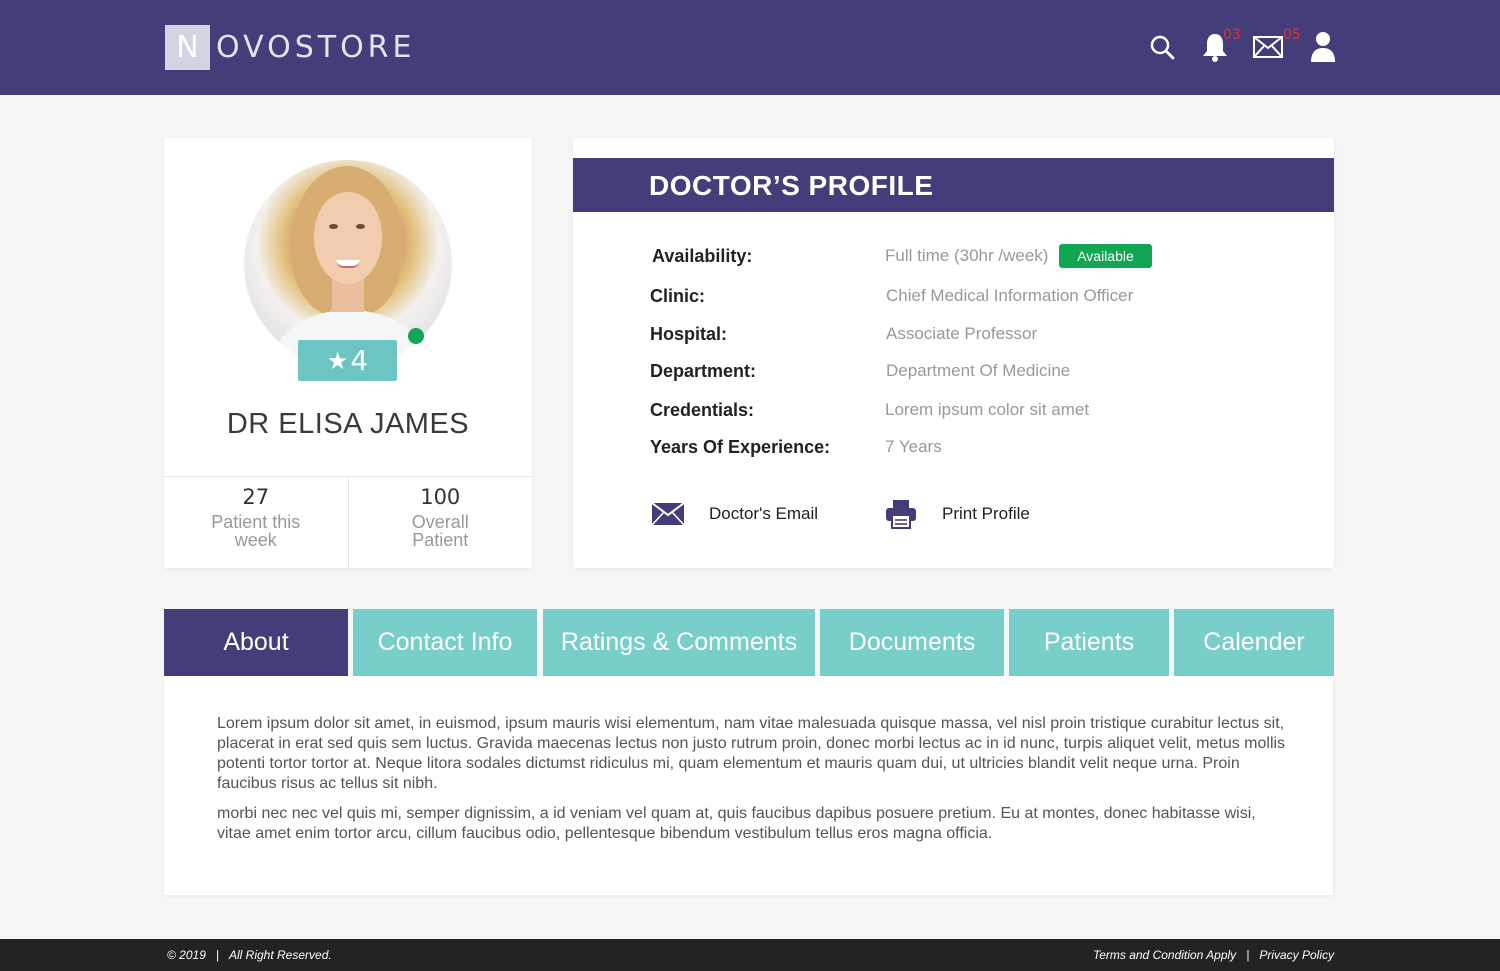  I want to click on row-value: Lorem ipsum color sit amet, so click(987, 409).